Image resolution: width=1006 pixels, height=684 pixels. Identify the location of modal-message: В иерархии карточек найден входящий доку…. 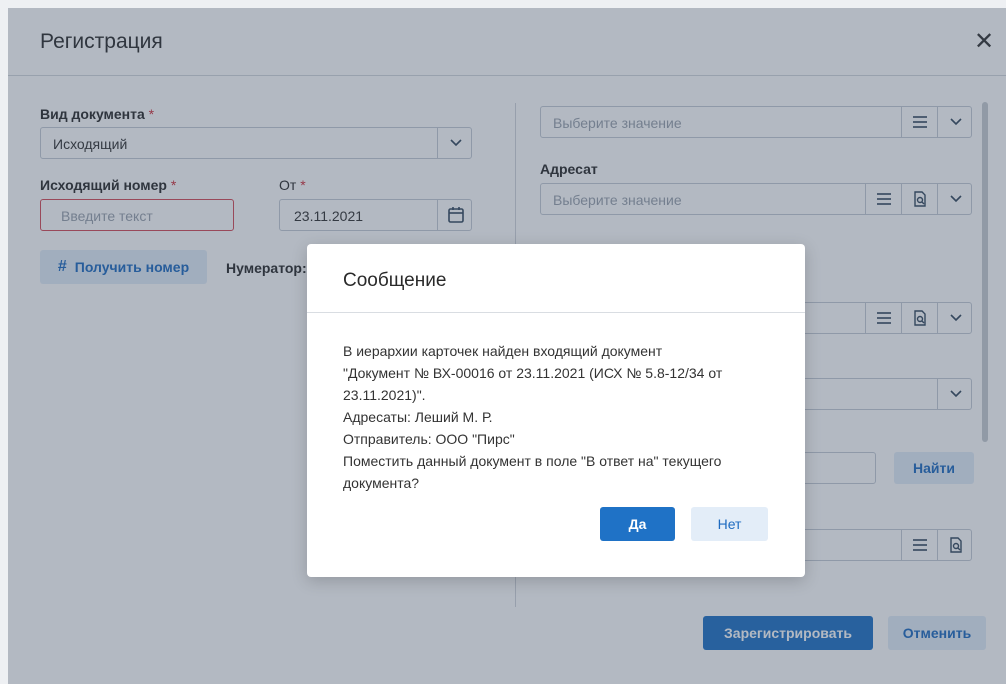
(563, 417).